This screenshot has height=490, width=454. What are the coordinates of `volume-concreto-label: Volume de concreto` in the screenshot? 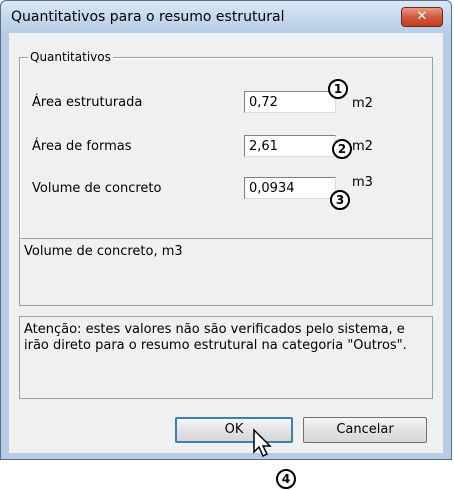 It's located at (97, 188).